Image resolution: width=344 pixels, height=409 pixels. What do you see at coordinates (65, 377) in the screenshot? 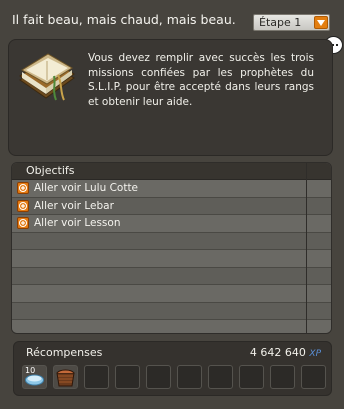
I see `reward-slot` at bounding box center [65, 377].